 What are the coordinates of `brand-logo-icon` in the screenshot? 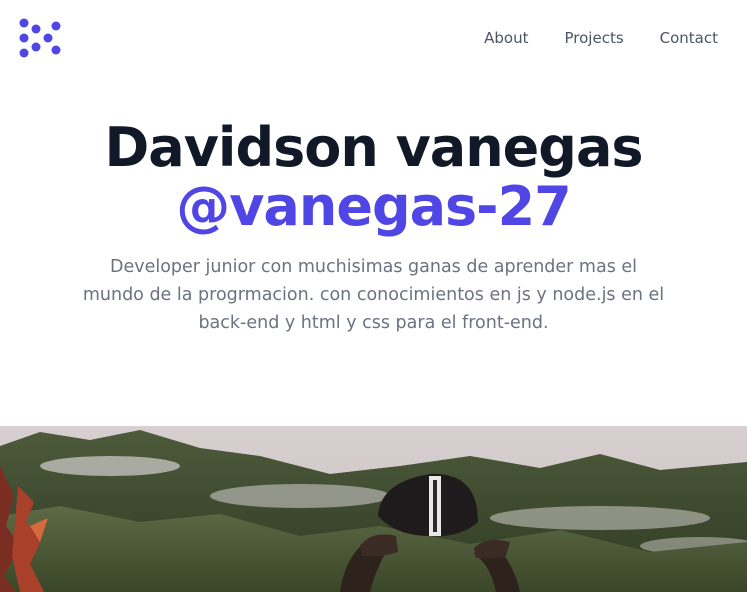 It's located at (40, 38).